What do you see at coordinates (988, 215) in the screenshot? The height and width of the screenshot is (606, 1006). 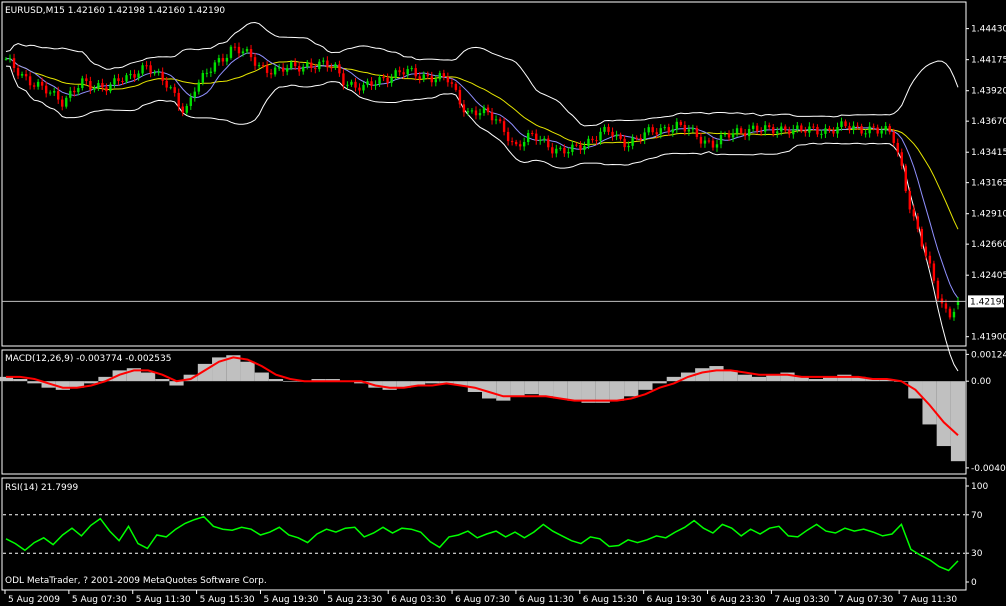 I see `price-tick-label: 1.42910` at bounding box center [988, 215].